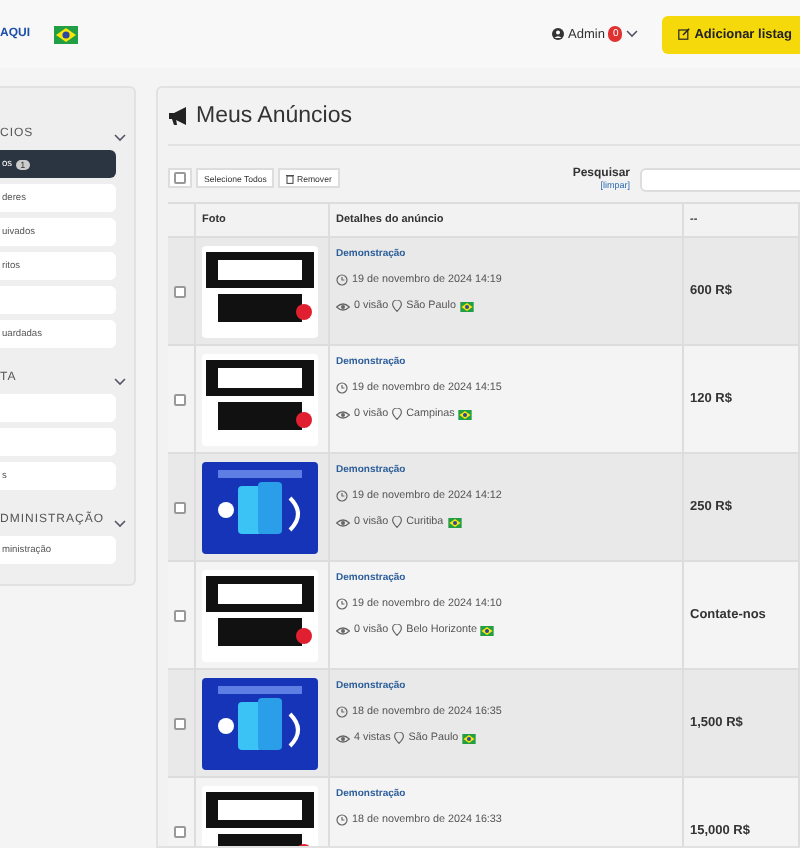 This screenshot has height=848, width=800. What do you see at coordinates (290, 178) in the screenshot?
I see `trash-icon` at bounding box center [290, 178].